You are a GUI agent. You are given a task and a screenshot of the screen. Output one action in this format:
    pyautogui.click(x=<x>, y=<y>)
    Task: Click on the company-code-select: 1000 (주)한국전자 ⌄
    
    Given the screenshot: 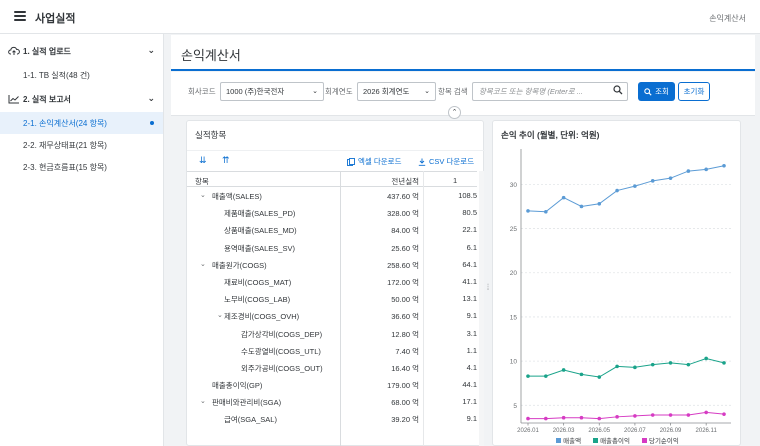 What is the action you would take?
    pyautogui.click(x=272, y=91)
    